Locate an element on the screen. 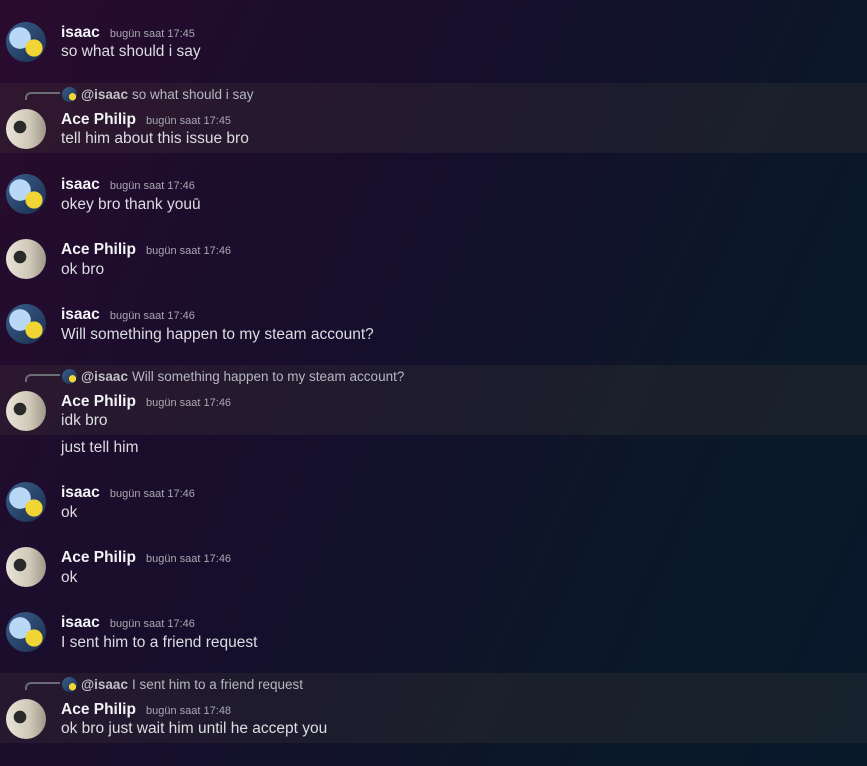 The width and height of the screenshot is (867, 766). message-item: Ace Philip bugün saat 17:46 ok bro is located at coordinates (433, 250).